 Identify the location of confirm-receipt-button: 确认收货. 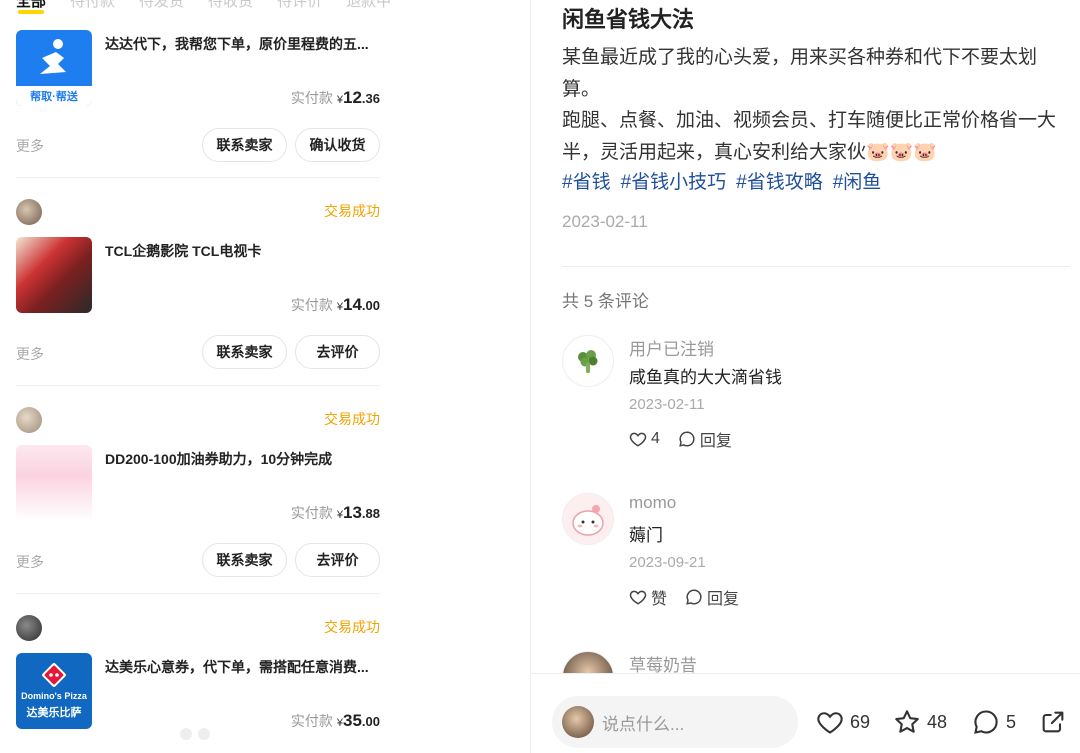
(337, 145).